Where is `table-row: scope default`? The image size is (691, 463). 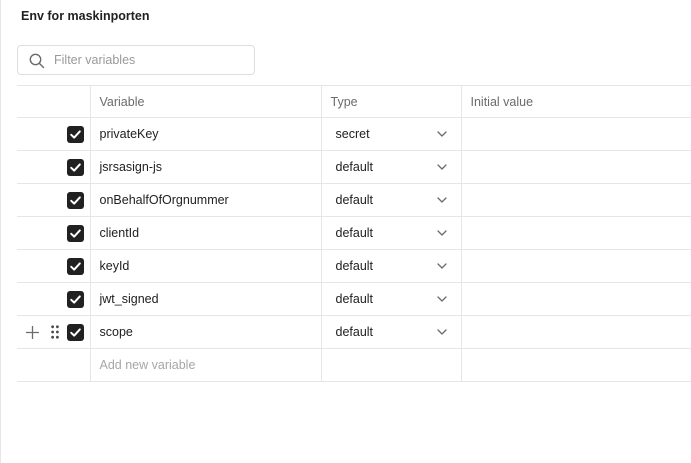
table-row: scope default is located at coordinates (354, 332).